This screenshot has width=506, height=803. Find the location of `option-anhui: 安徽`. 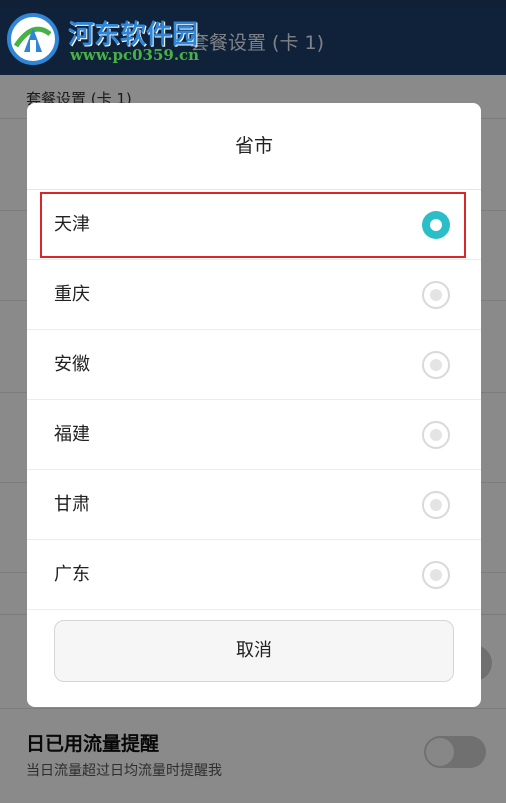

option-anhui: 安徽 is located at coordinates (254, 365).